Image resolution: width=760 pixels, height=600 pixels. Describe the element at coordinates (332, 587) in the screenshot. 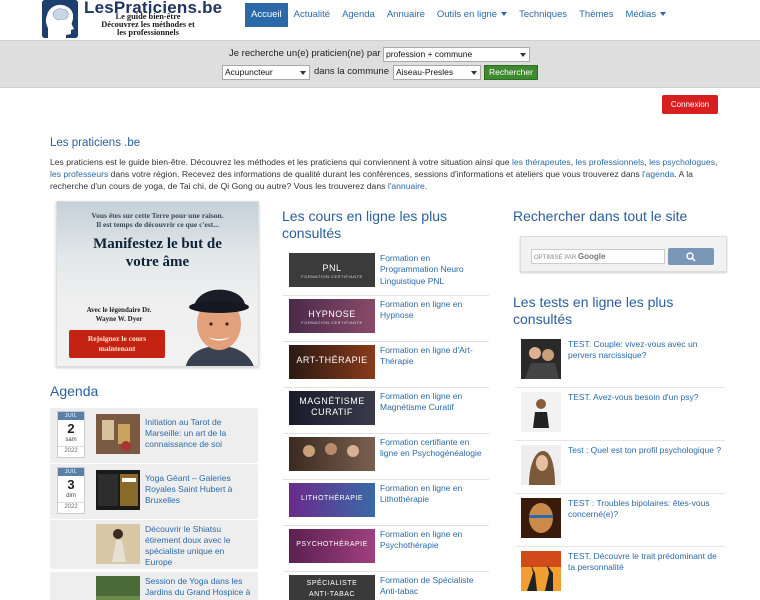

I see `course-thumbnail: SPÉCIALISTE ANTI-TABAC` at that location.